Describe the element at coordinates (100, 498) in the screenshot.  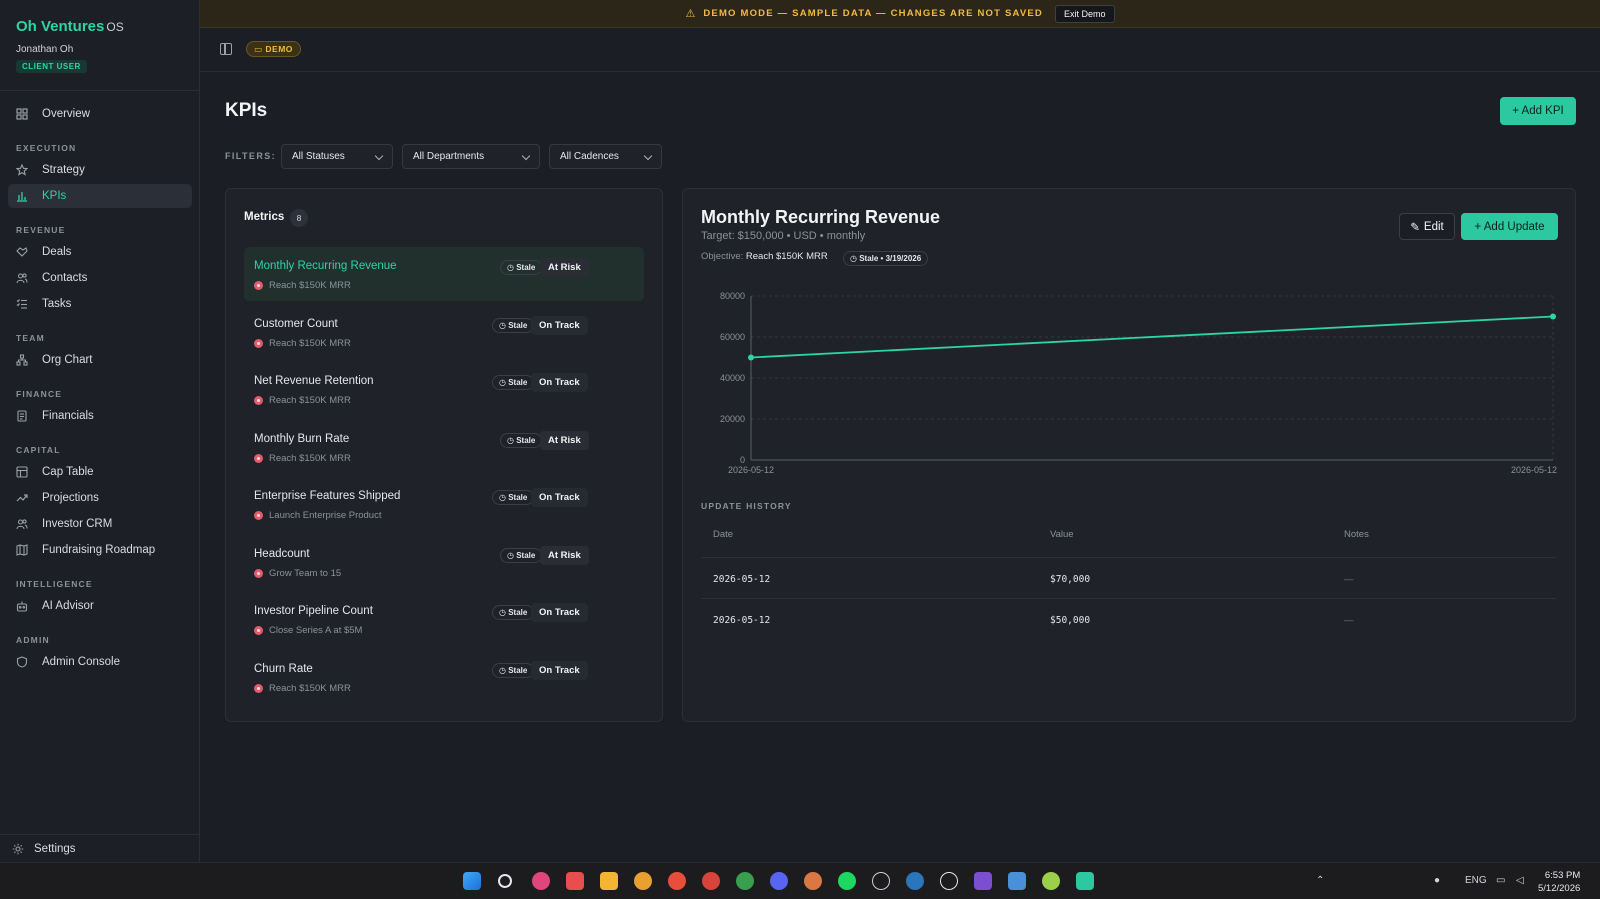
I see `sidebar-item-projections: Projections` at that location.